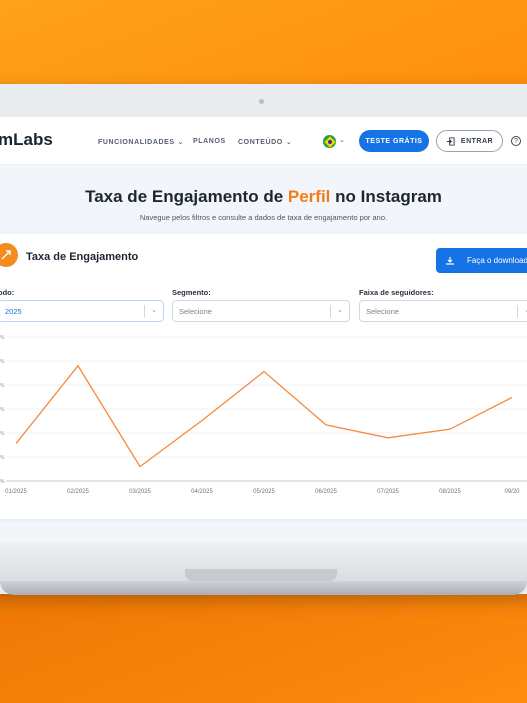  Describe the element at coordinates (78, 492) in the screenshot. I see `x-tick-label: 02/2025` at that location.